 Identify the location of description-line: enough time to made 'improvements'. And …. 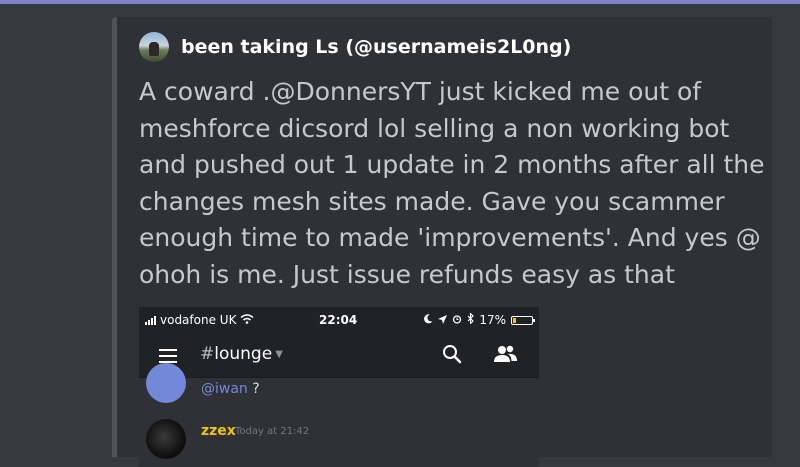
(450, 237).